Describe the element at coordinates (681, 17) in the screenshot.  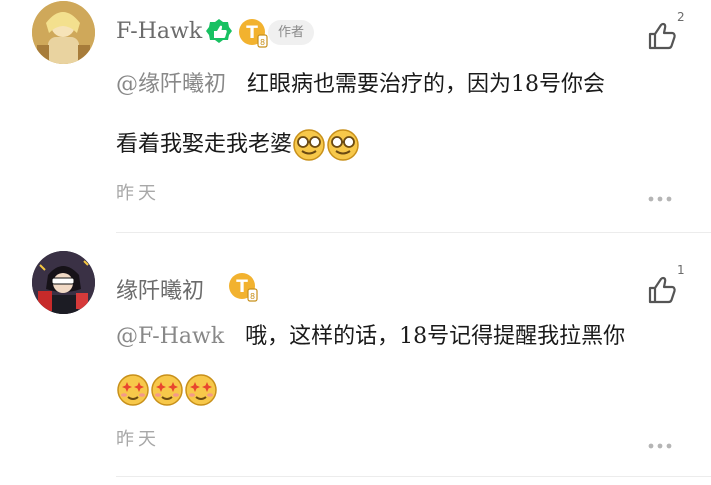
I see `like-count: 2` at that location.